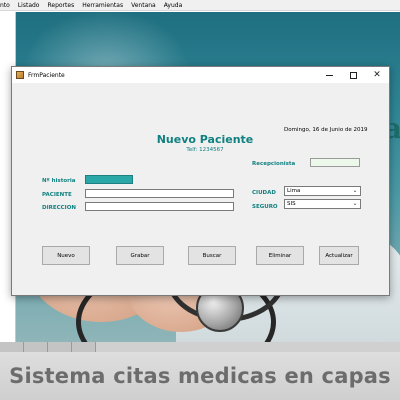  Describe the element at coordinates (109, 179) in the screenshot. I see `historia-field` at that location.